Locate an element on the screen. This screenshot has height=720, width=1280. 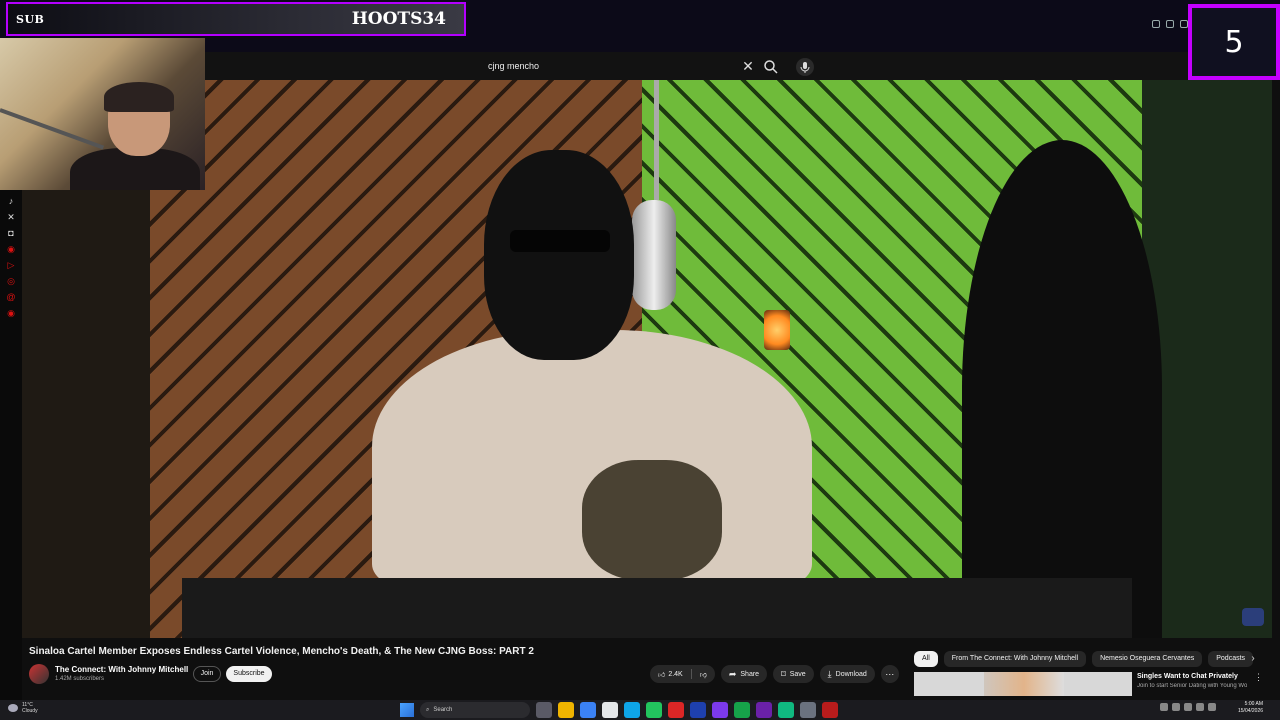
search-icon: ⌕ is located at coordinates (428, 709).